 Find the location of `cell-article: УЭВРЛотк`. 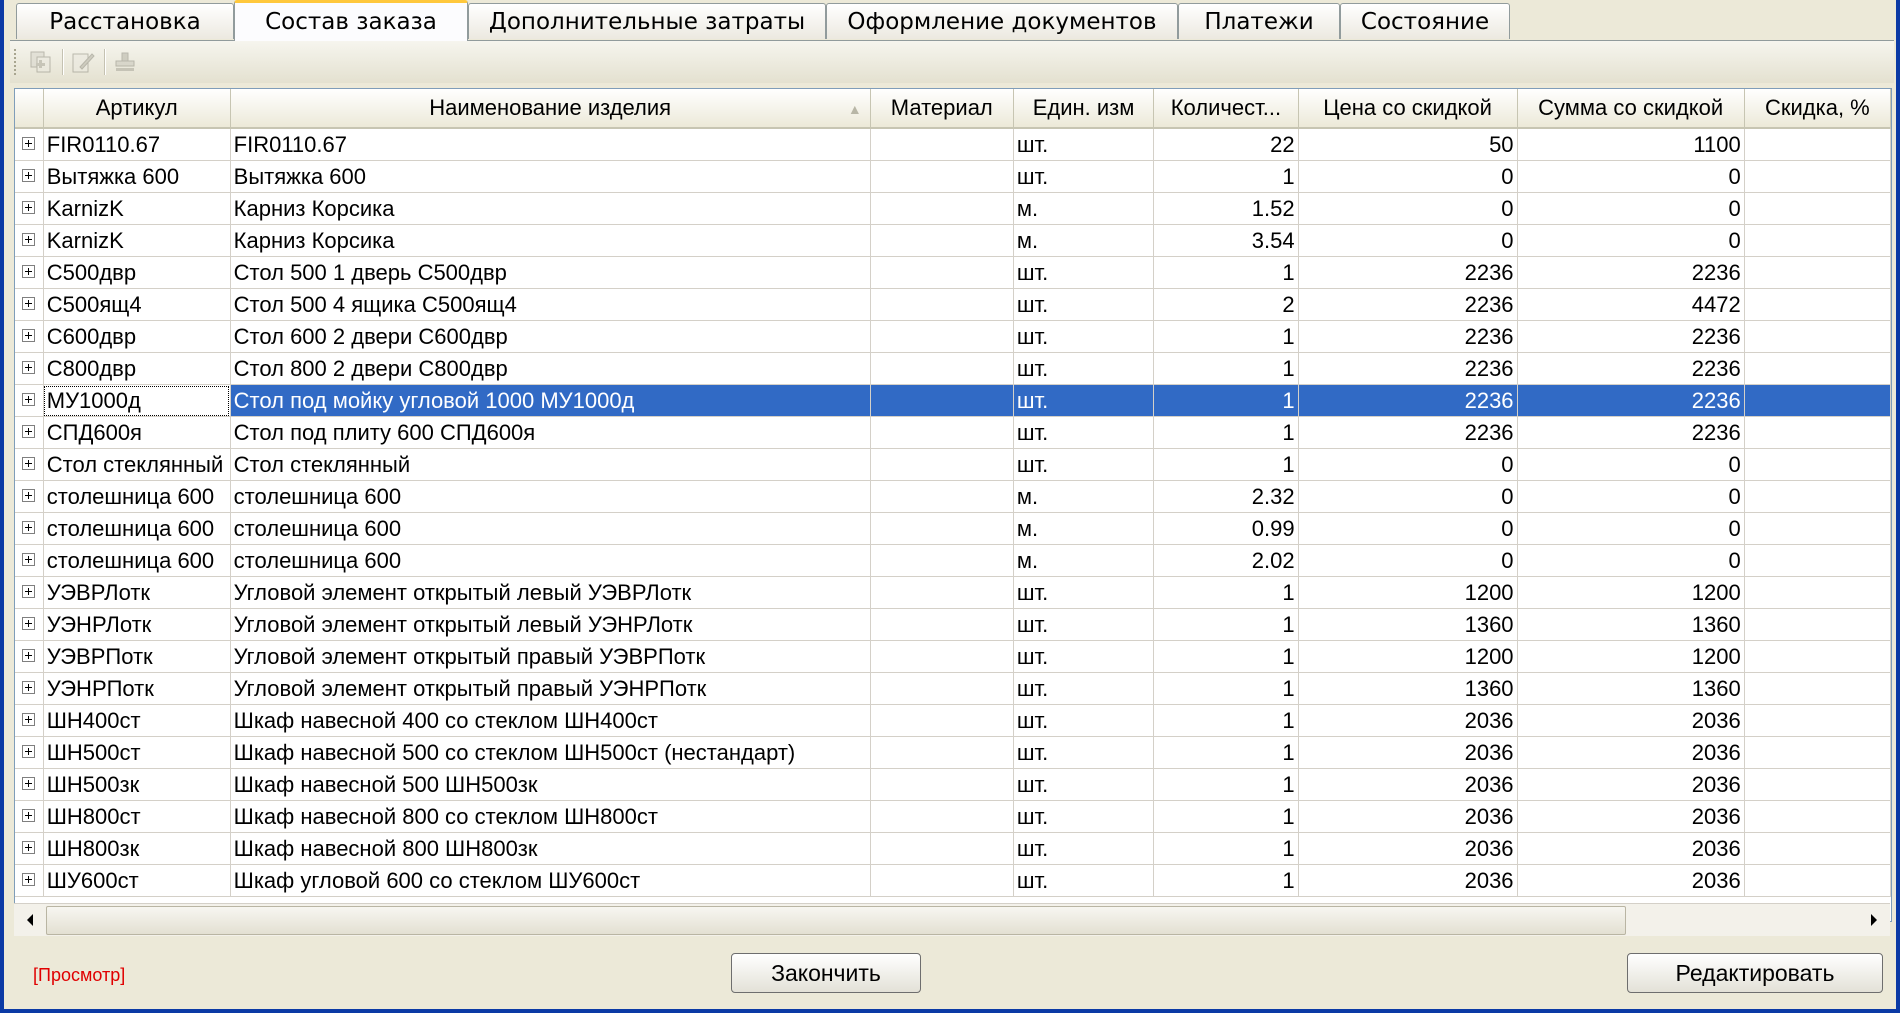

cell-article: УЭВРЛотк is located at coordinates (137, 592).